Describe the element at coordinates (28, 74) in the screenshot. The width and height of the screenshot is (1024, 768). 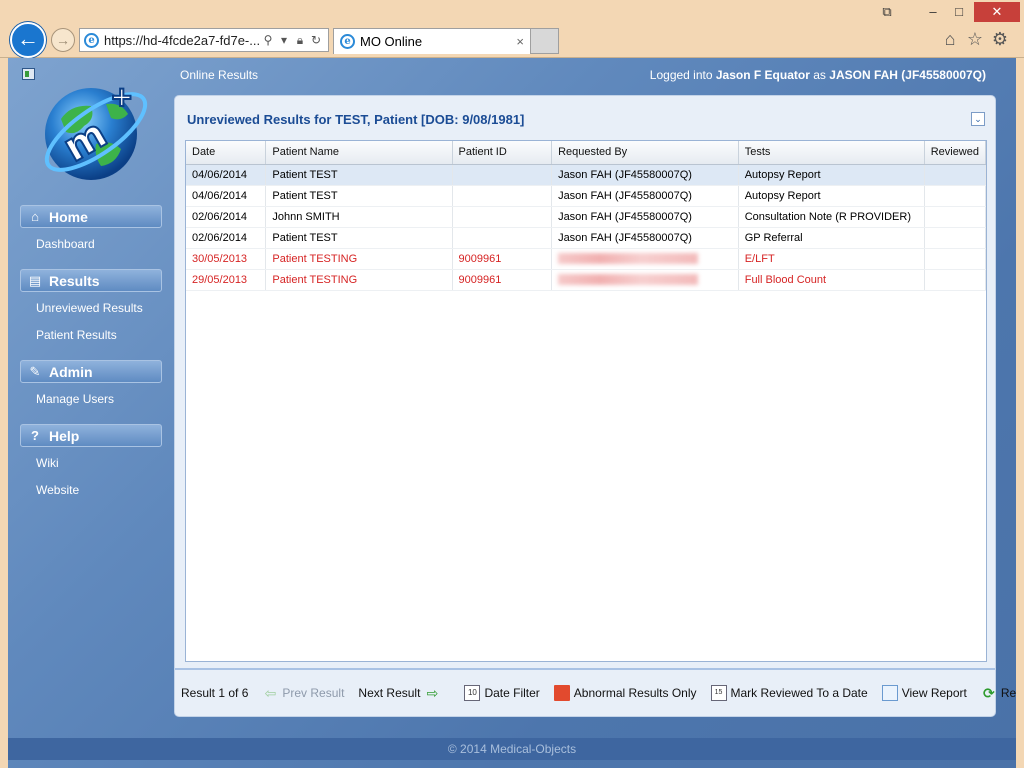
I see `app-small-icon` at that location.